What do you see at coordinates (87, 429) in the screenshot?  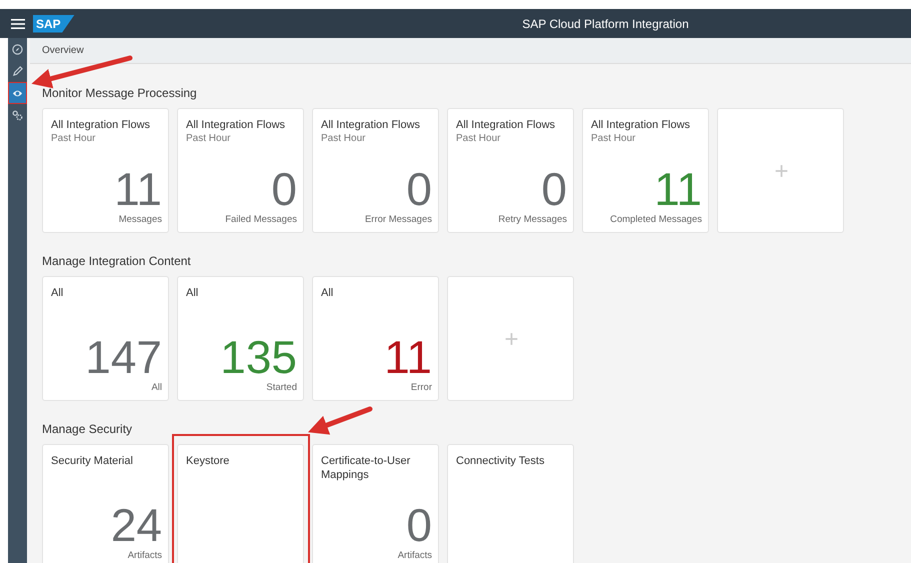 I see `section-title: Manage Security` at bounding box center [87, 429].